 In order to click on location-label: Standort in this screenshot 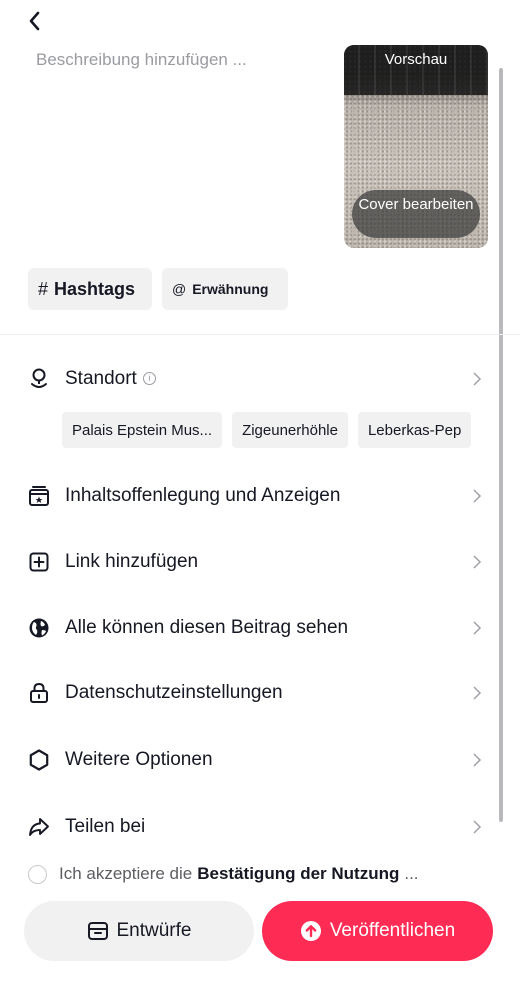, I will do `click(101, 378)`.